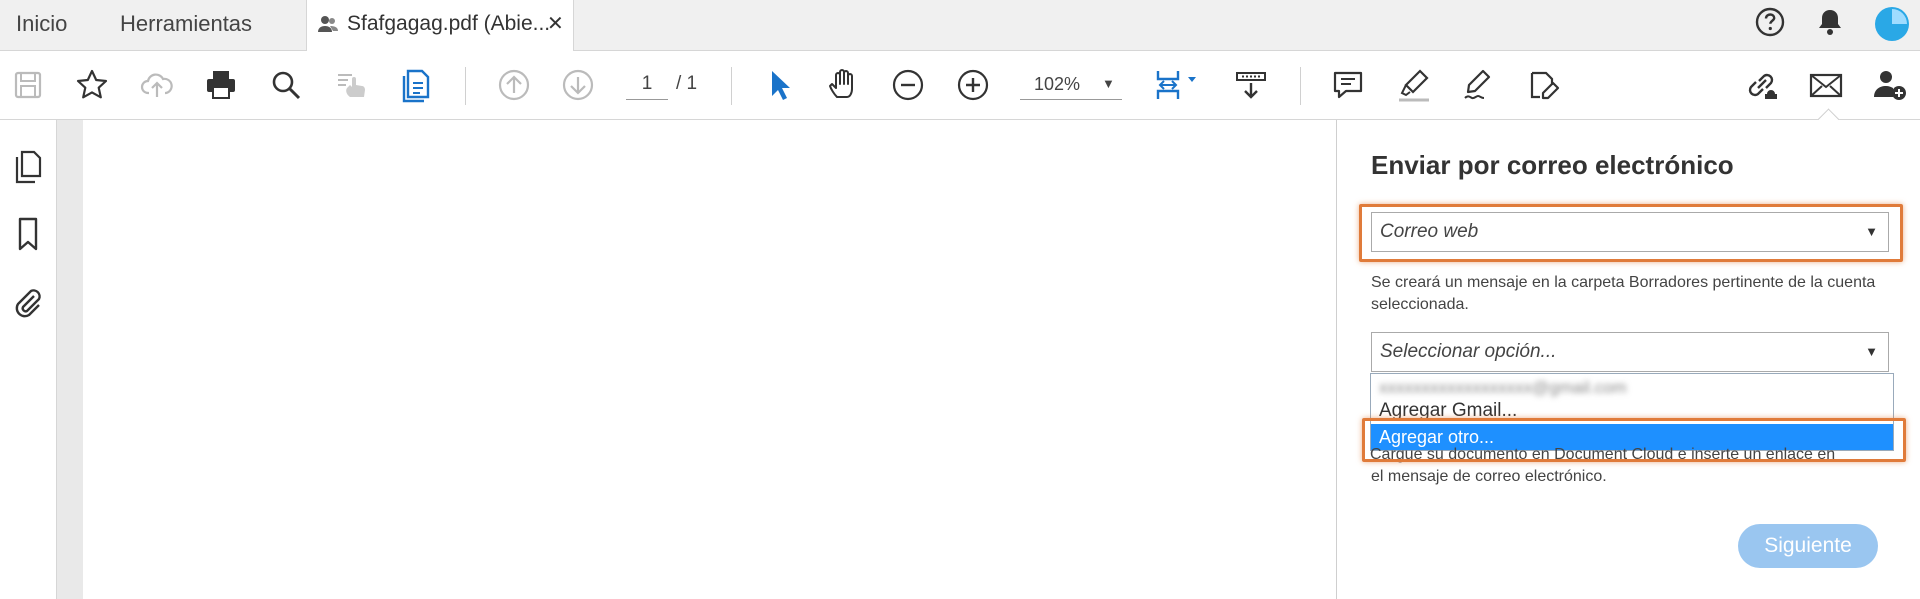  I want to click on blurred-account-option: xxxxxxxxxxxxxxxxxx@gmail.com, so click(1503, 388).